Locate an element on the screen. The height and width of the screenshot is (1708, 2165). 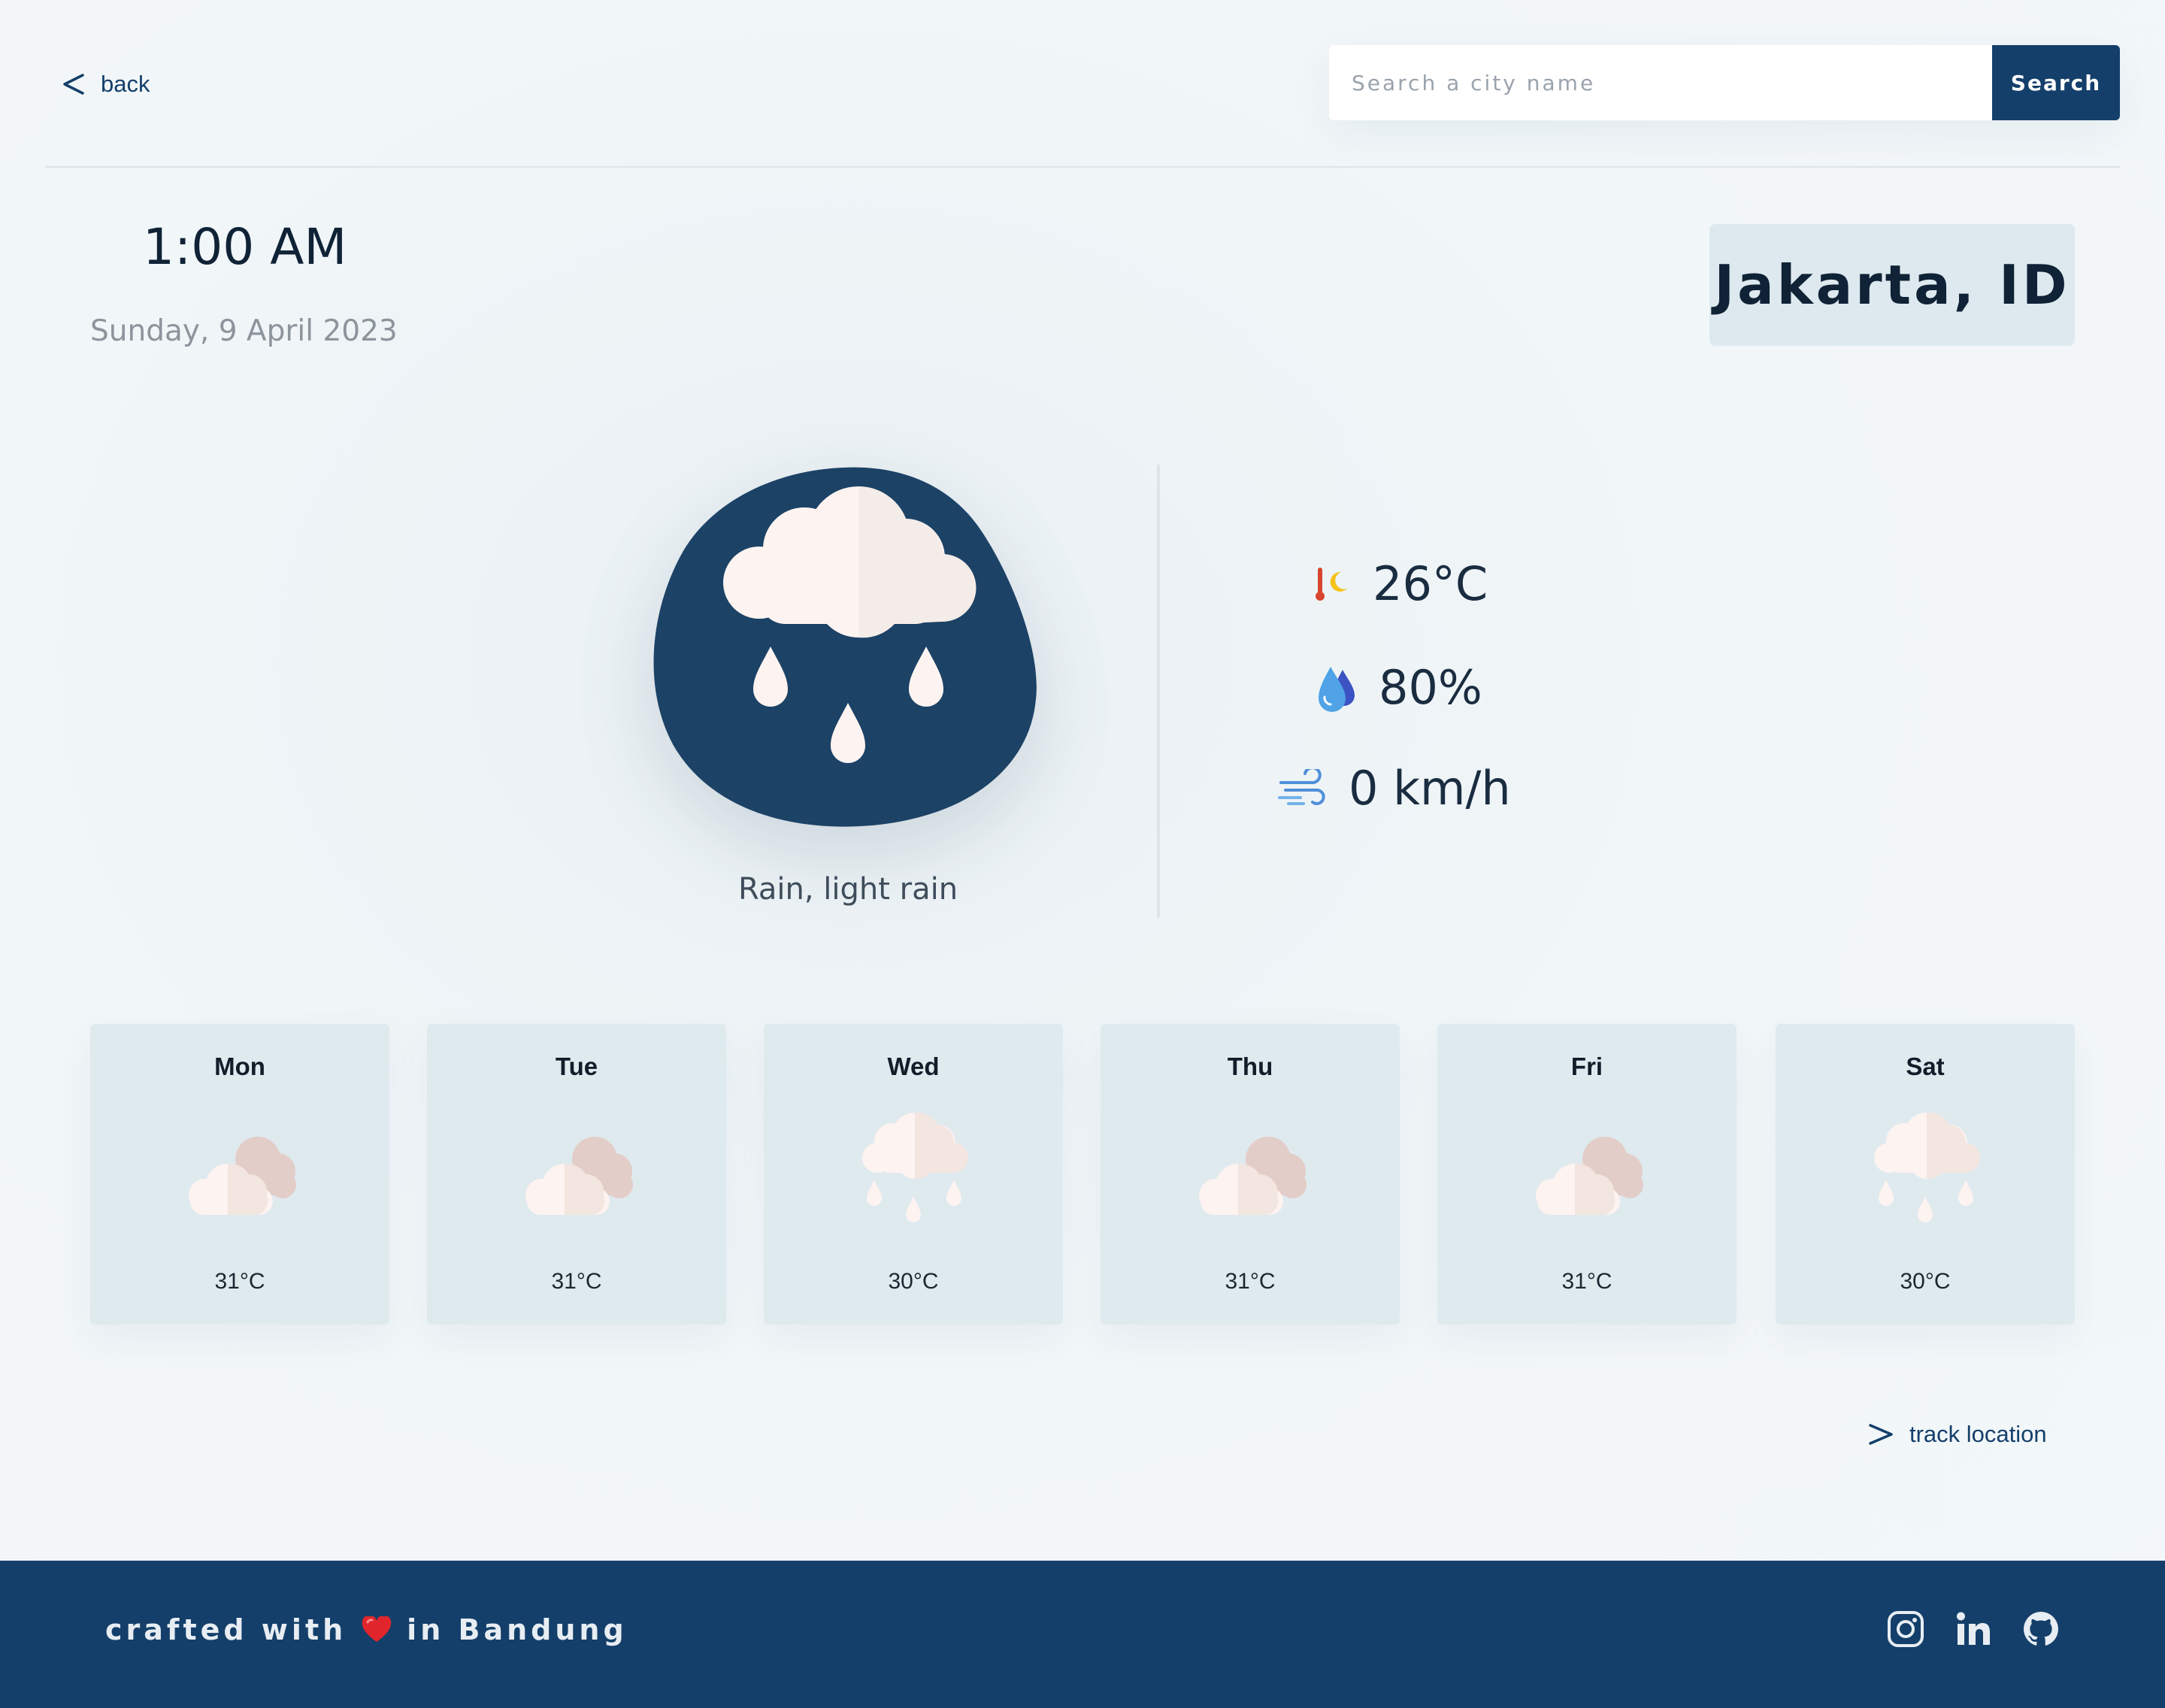
humidity-stat: 80% is located at coordinates (1397, 687).